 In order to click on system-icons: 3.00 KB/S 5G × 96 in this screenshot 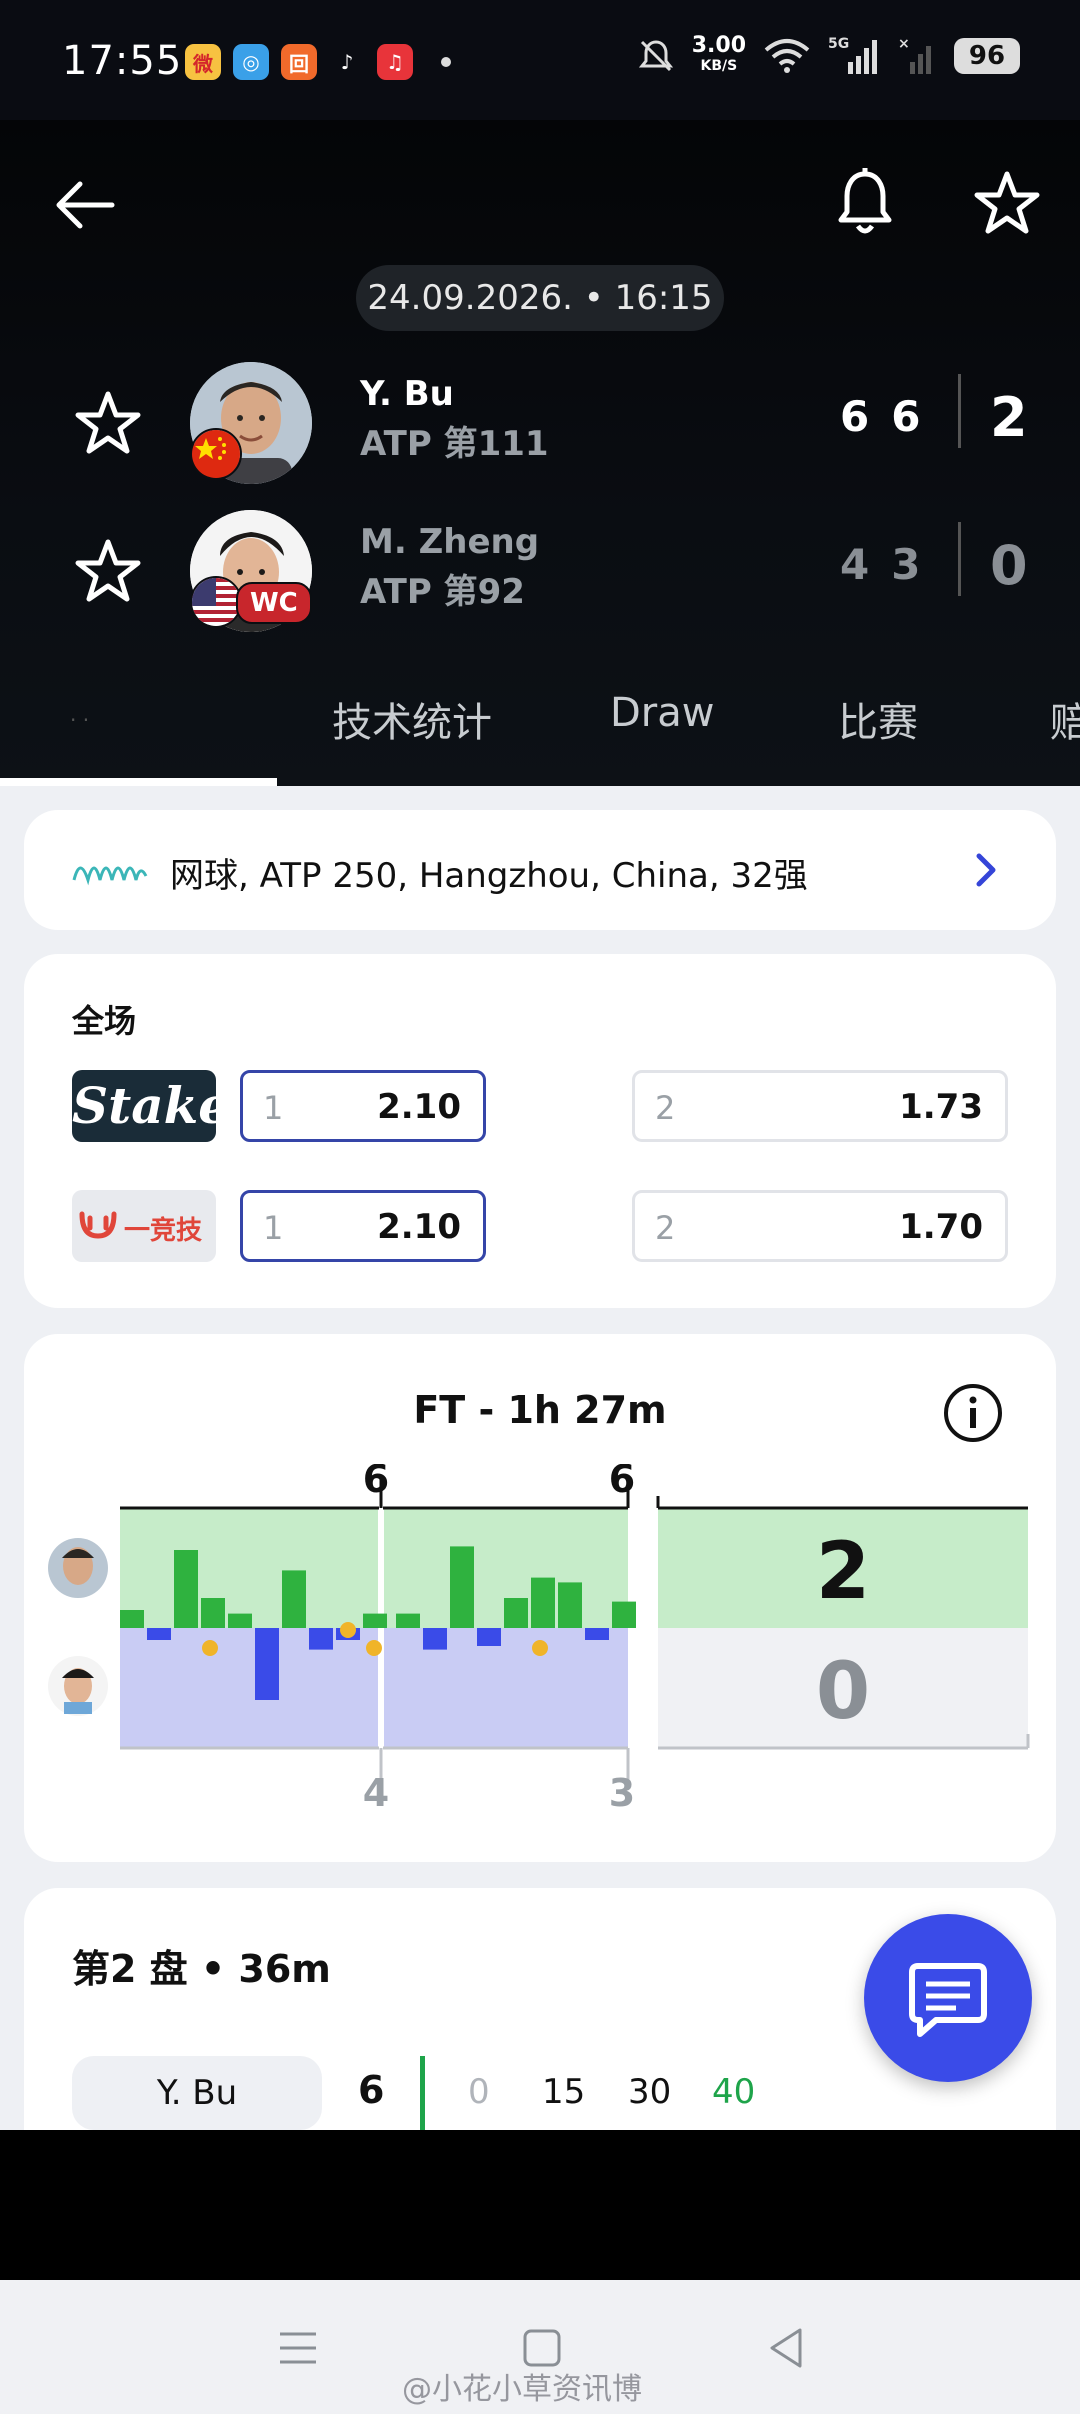, I will do `click(828, 55)`.